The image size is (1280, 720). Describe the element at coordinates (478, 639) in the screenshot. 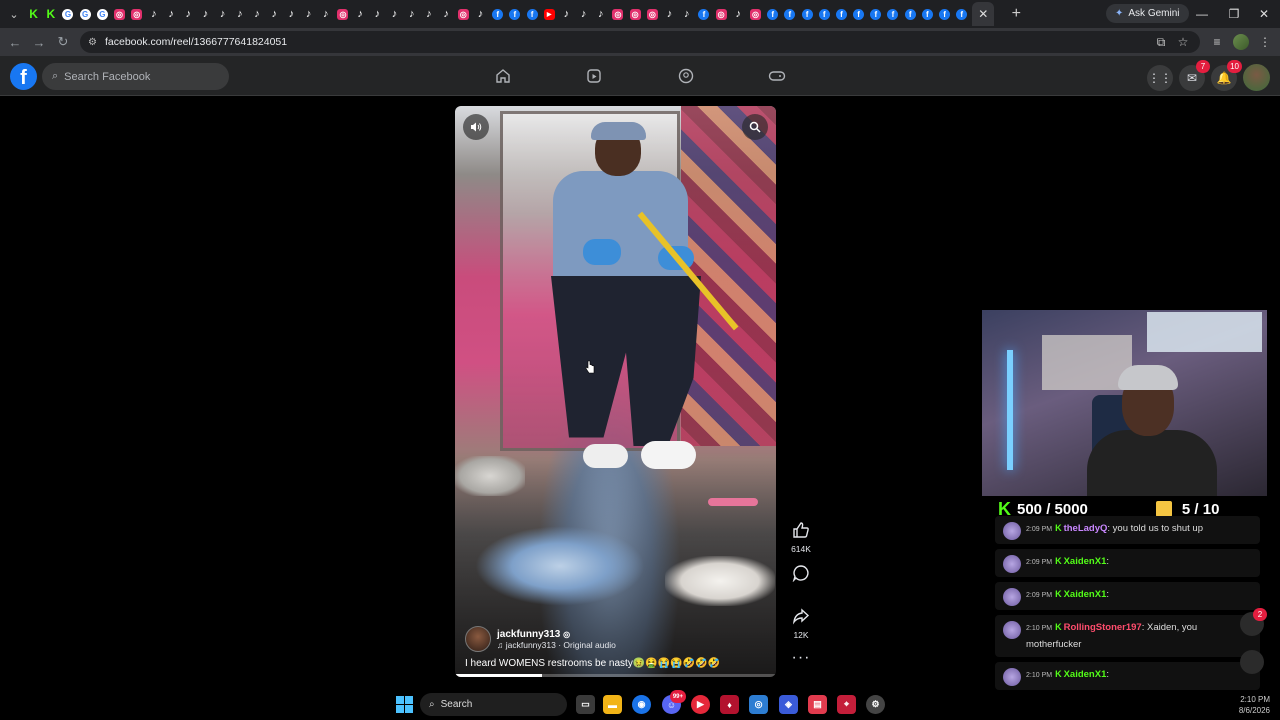

I see `reel-author-avatar` at that location.